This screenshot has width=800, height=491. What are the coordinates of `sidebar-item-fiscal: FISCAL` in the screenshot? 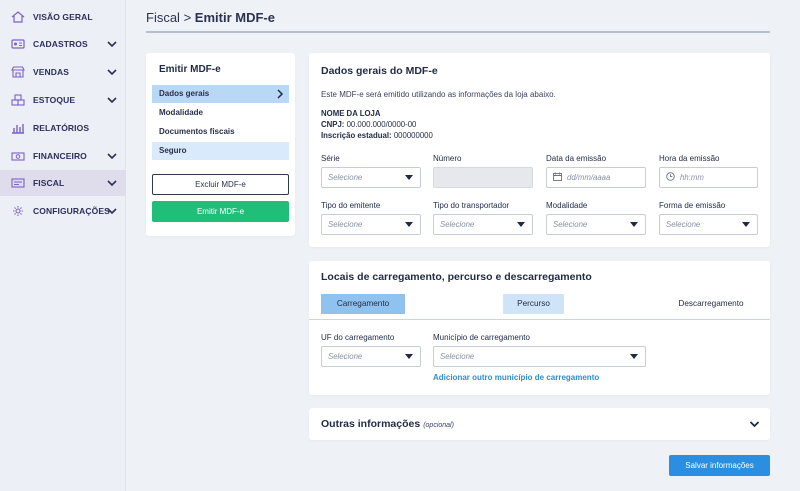 It's located at (63, 183).